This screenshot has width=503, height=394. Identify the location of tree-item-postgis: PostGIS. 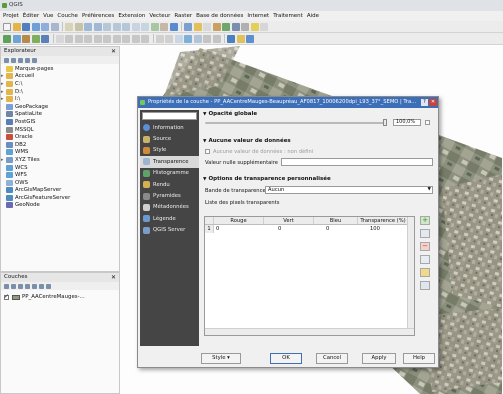
(60, 122).